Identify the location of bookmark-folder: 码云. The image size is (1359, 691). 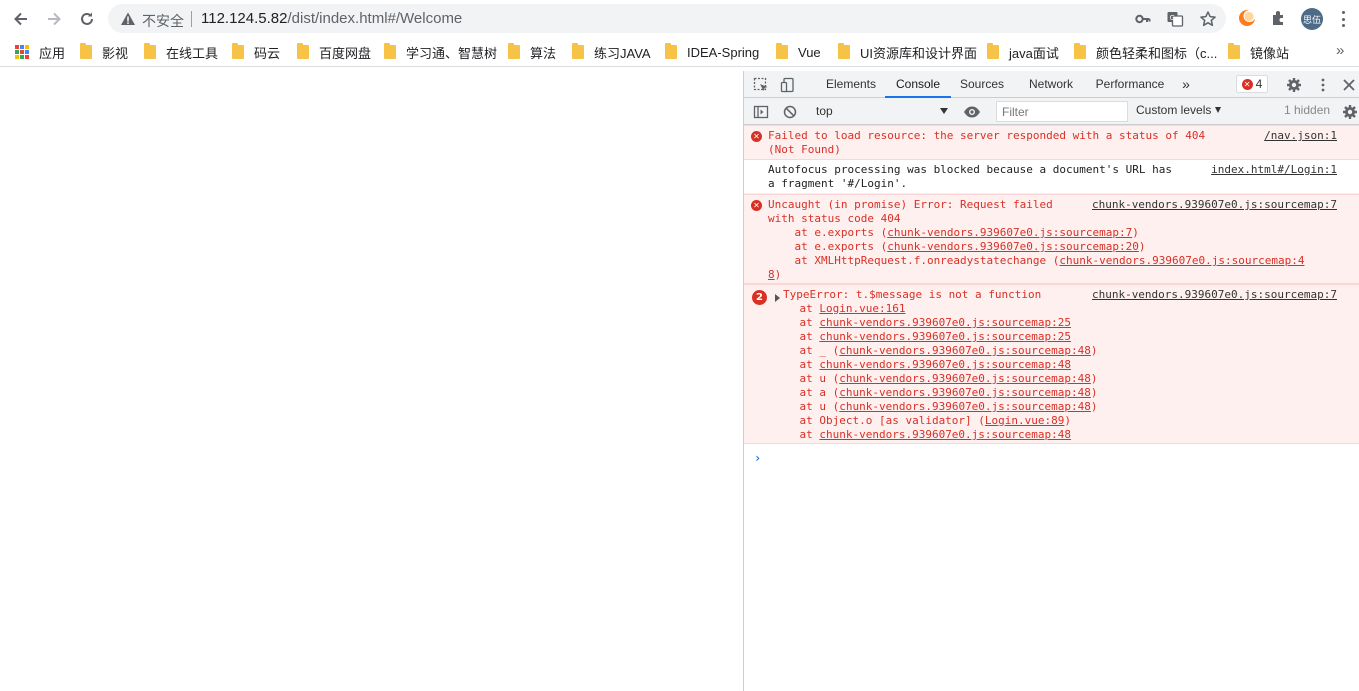
(256, 52).